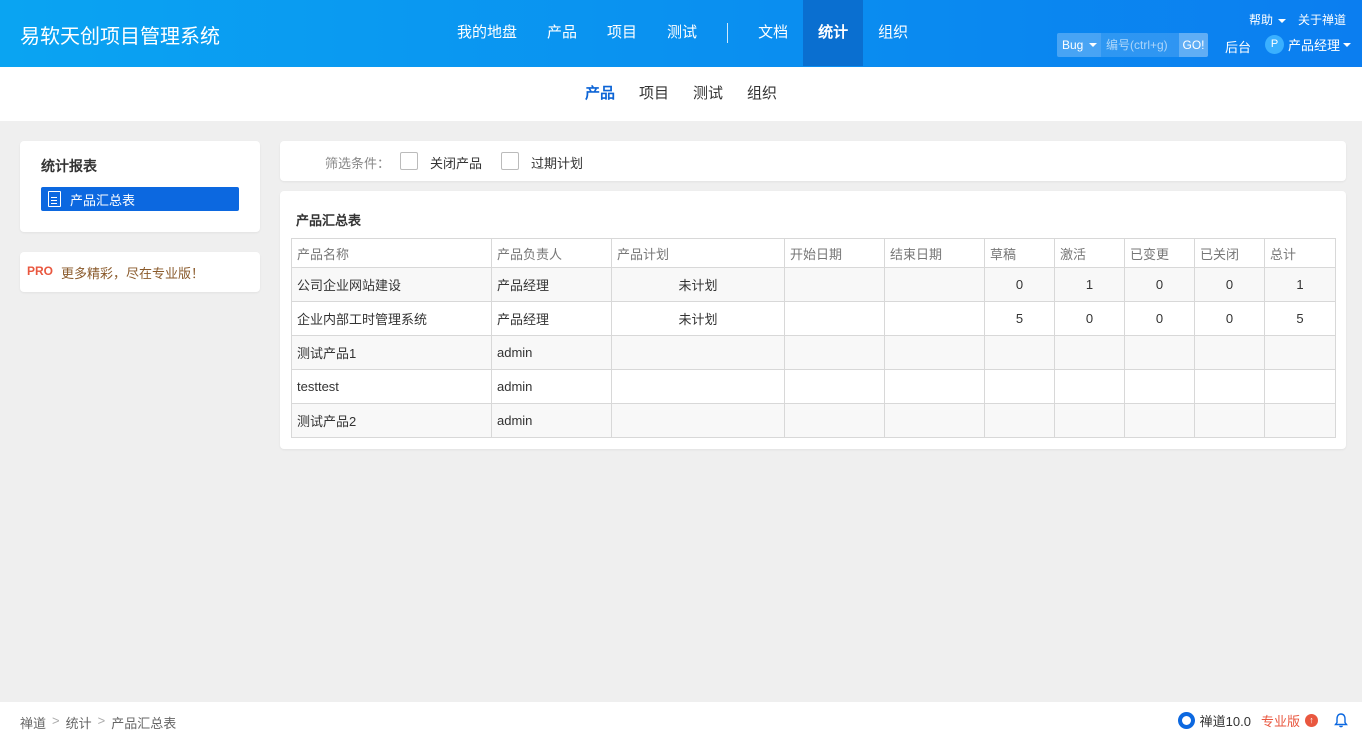 The width and height of the screenshot is (1362, 737). I want to click on table-row: testtest admin, so click(813, 386).